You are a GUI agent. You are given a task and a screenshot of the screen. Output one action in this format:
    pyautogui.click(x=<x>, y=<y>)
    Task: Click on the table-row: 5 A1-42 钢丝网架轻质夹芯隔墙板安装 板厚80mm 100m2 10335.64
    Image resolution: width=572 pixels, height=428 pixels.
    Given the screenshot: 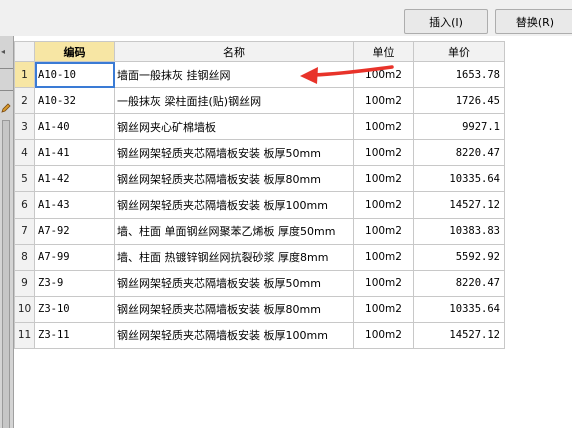 What is the action you would take?
    pyautogui.click(x=259, y=179)
    